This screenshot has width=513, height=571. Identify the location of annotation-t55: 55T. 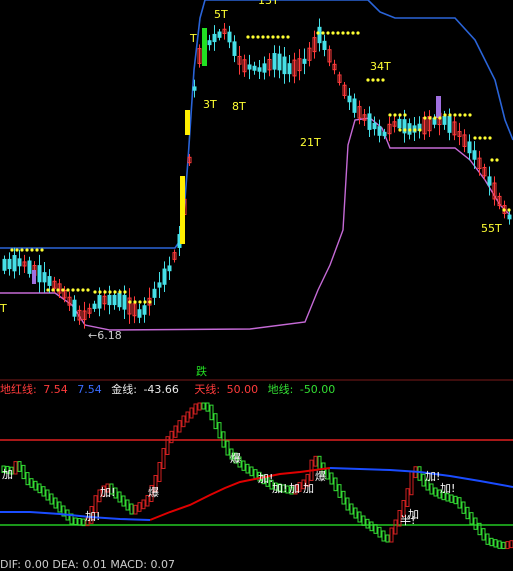
(491, 228).